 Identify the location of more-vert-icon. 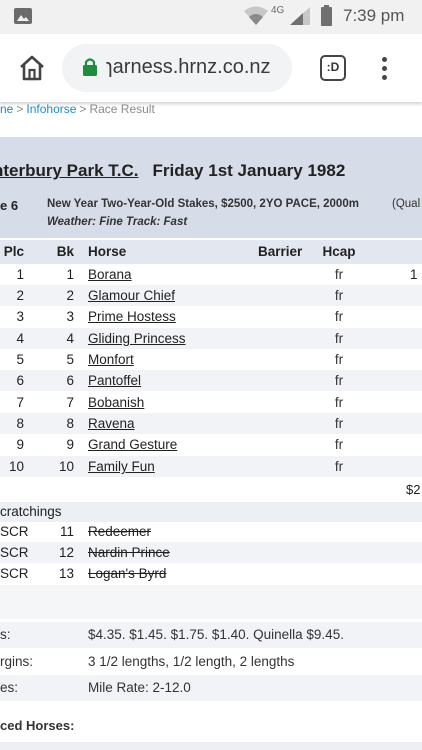
(384, 69).